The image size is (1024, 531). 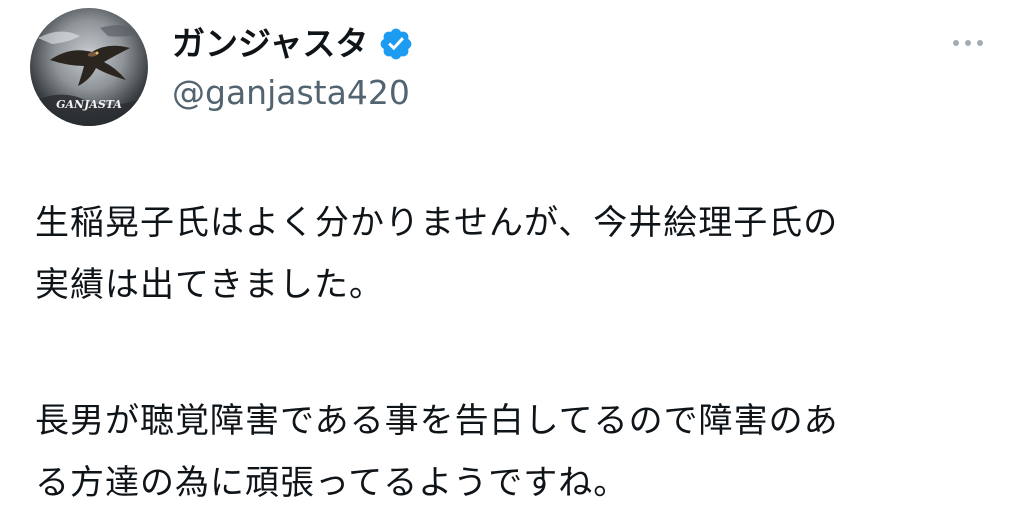 I want to click on more-horizontal-icon, so click(x=956, y=43).